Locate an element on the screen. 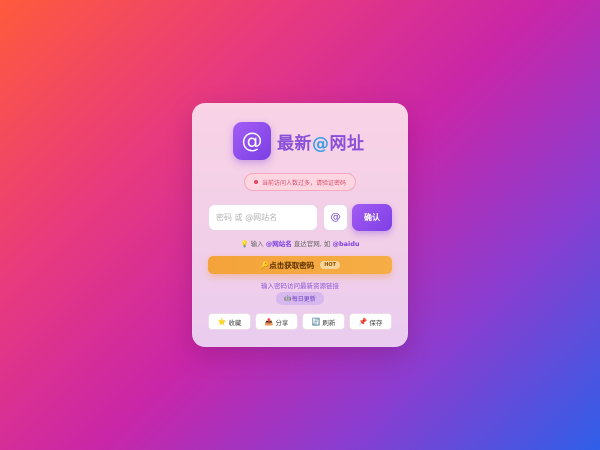 This screenshot has width=600, height=450. share-button: 📤 分享 is located at coordinates (276, 321).